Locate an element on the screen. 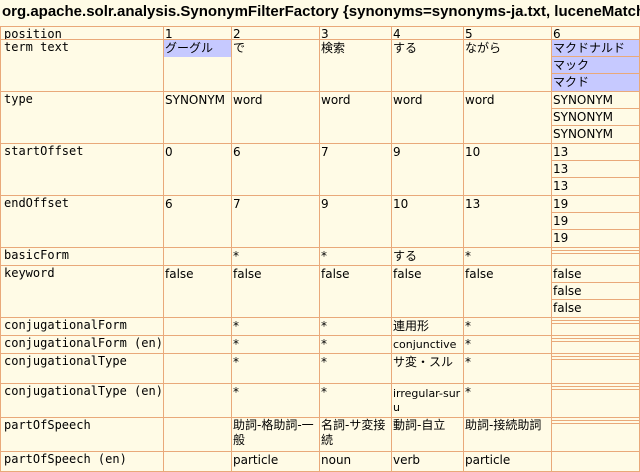  position-cell: 3 is located at coordinates (356, 33).